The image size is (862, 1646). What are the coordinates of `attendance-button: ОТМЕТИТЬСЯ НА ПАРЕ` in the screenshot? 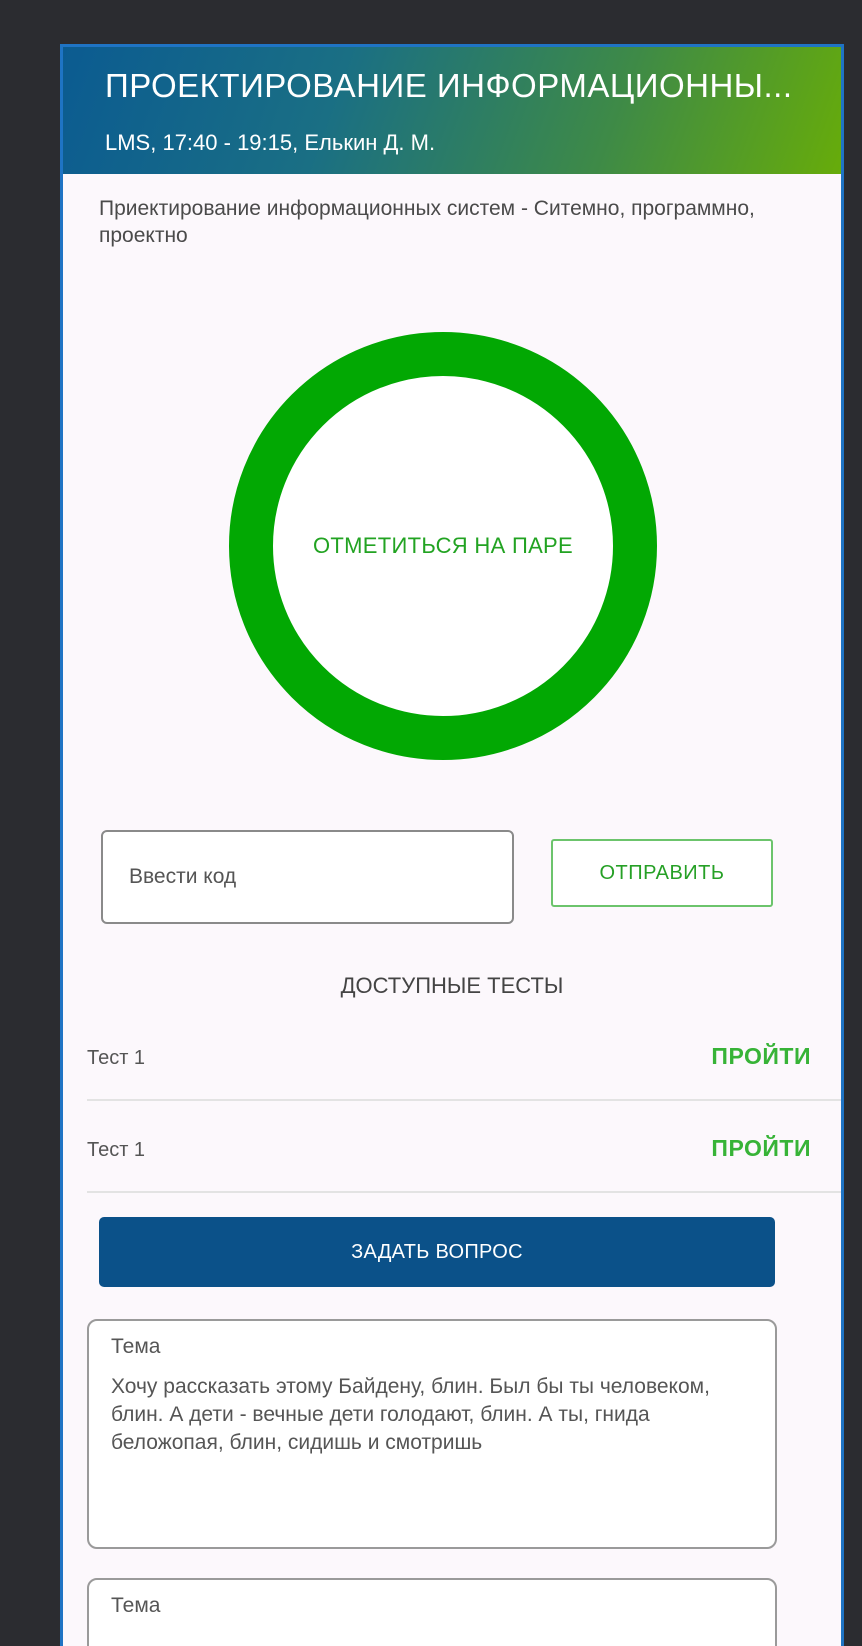 It's located at (443, 546).